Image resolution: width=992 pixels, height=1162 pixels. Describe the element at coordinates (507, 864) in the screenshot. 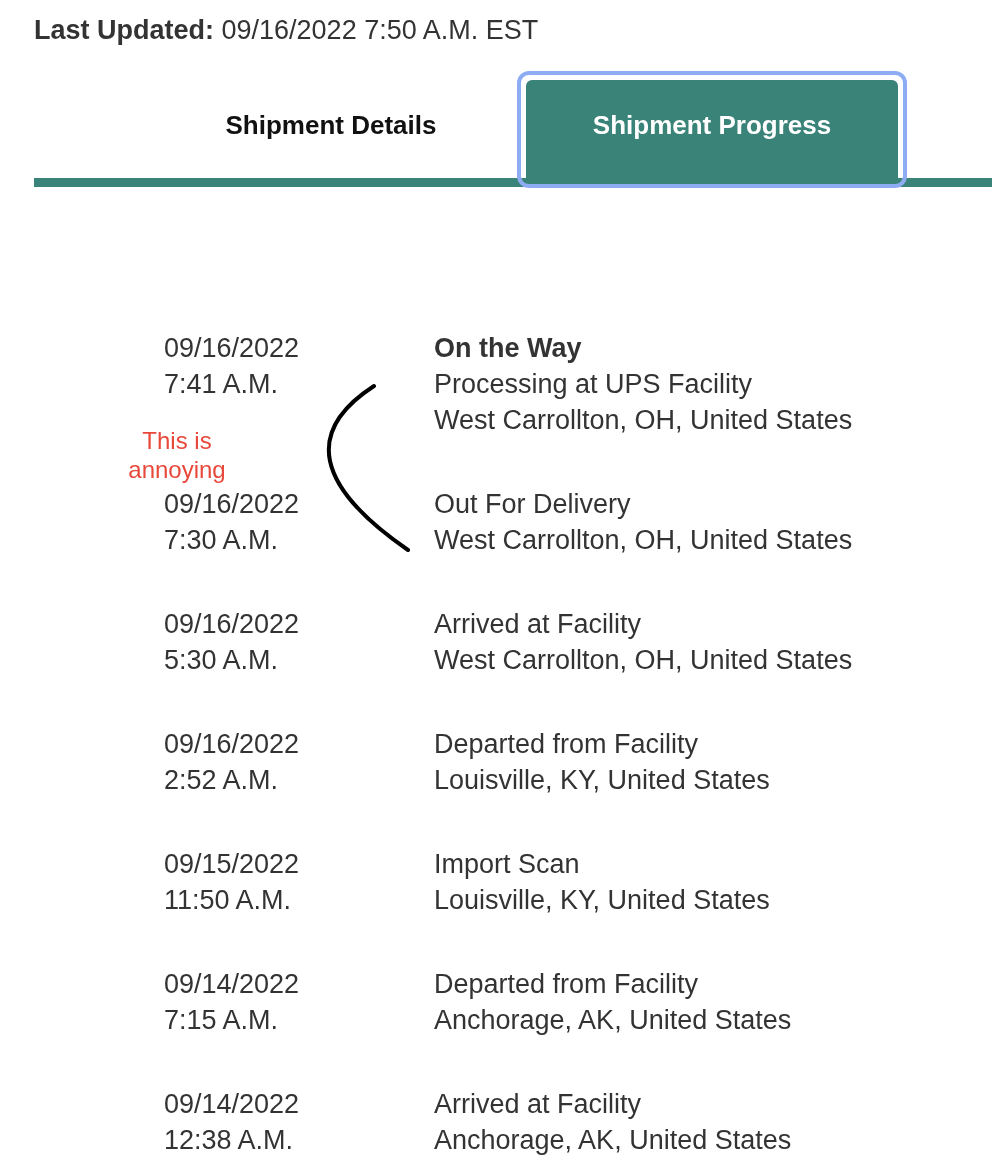

I see `event-activity: Import Scan` at that location.